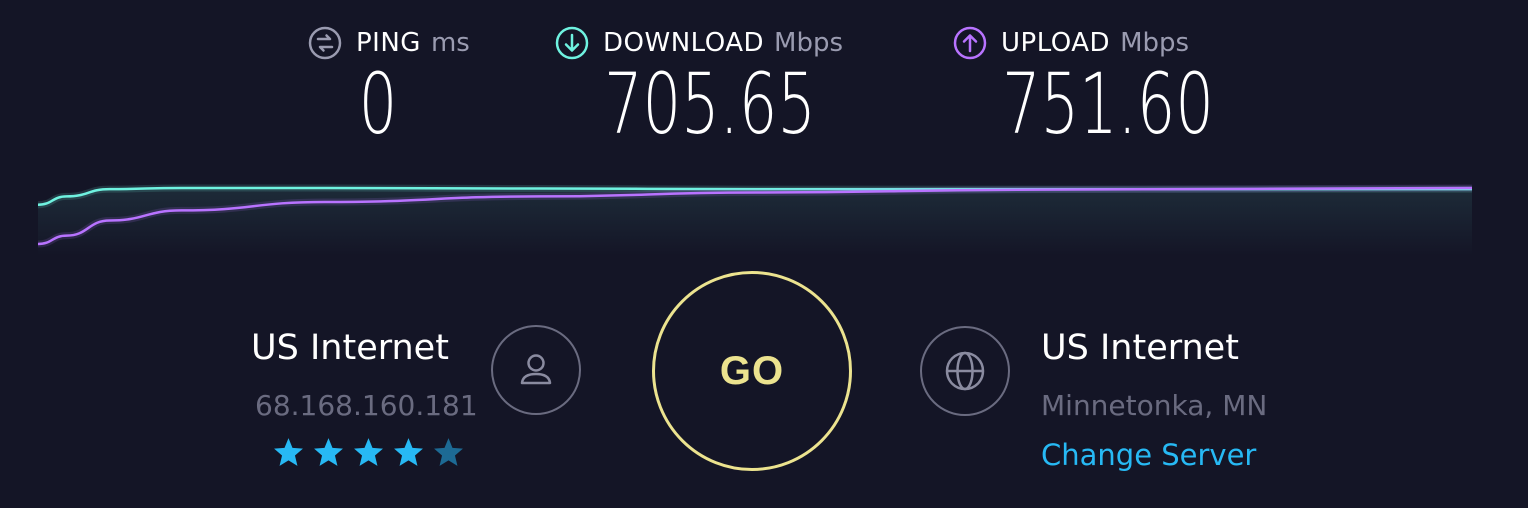 Image resolution: width=1528 pixels, height=508 pixels. What do you see at coordinates (1155, 43) in the screenshot?
I see `upload-unit: Mbps` at bounding box center [1155, 43].